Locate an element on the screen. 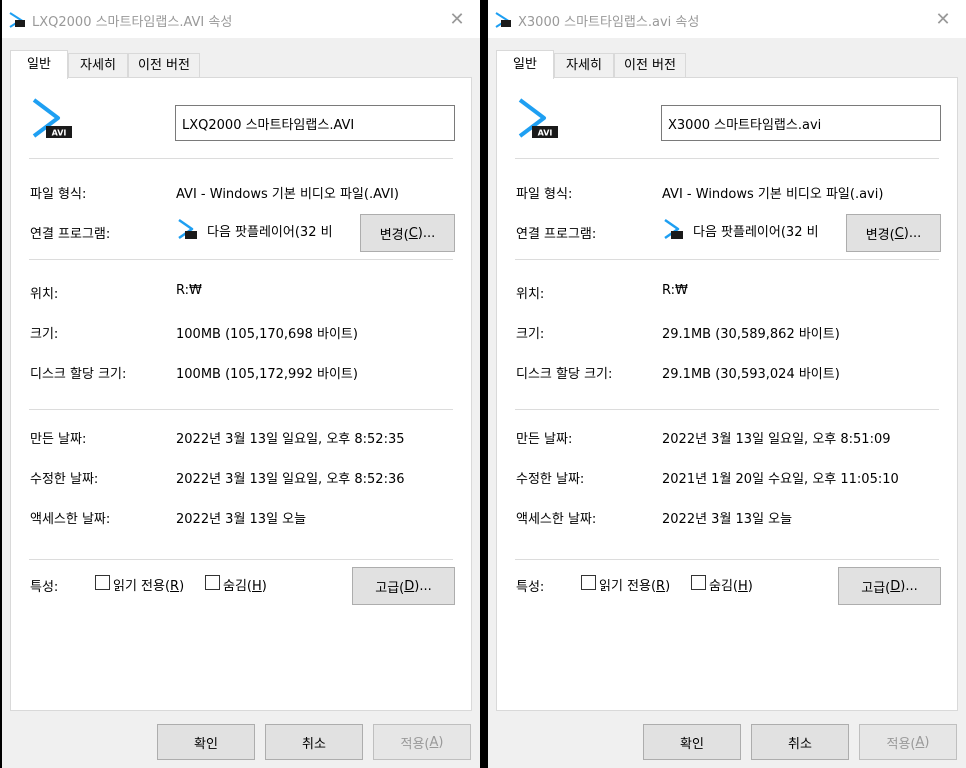 This screenshot has height=768, width=966. modified-value: 2022년 3월 13일 일요일, 오후 8:52:36 is located at coordinates (290, 479).